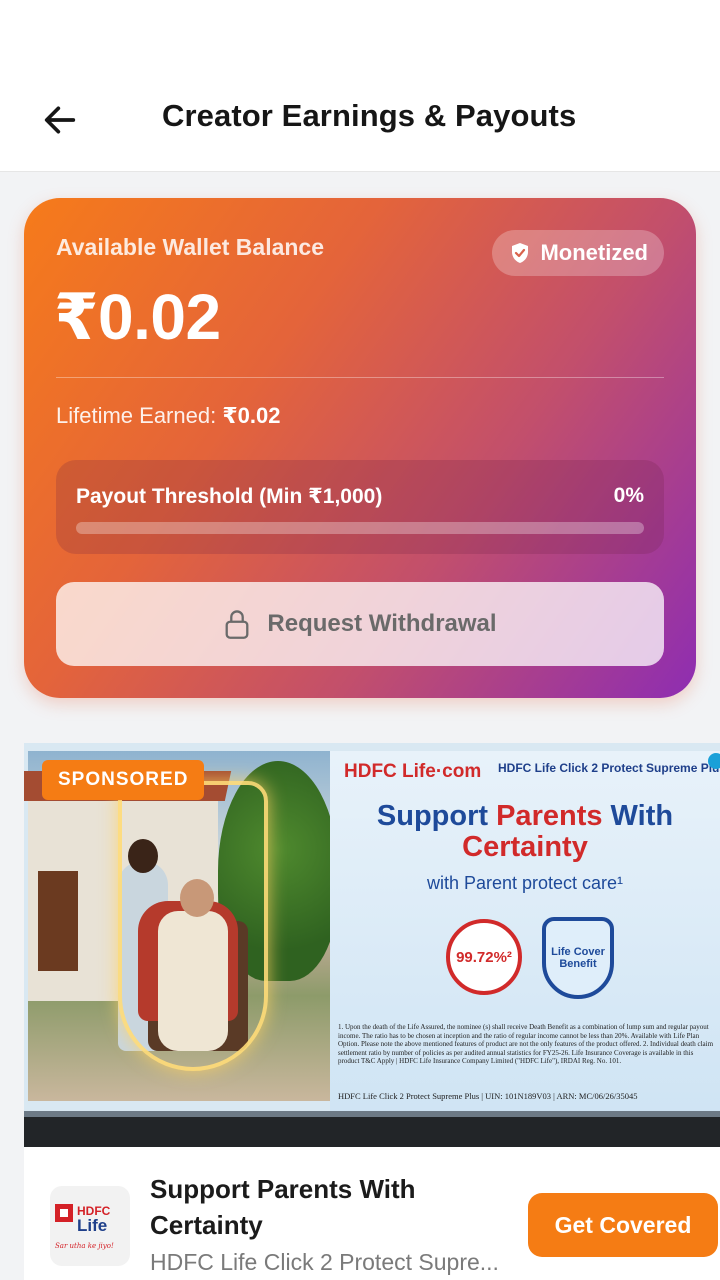  I want to click on advertiser-logo: HDFC Life Sar utha ke jiyo!, so click(90, 1226).